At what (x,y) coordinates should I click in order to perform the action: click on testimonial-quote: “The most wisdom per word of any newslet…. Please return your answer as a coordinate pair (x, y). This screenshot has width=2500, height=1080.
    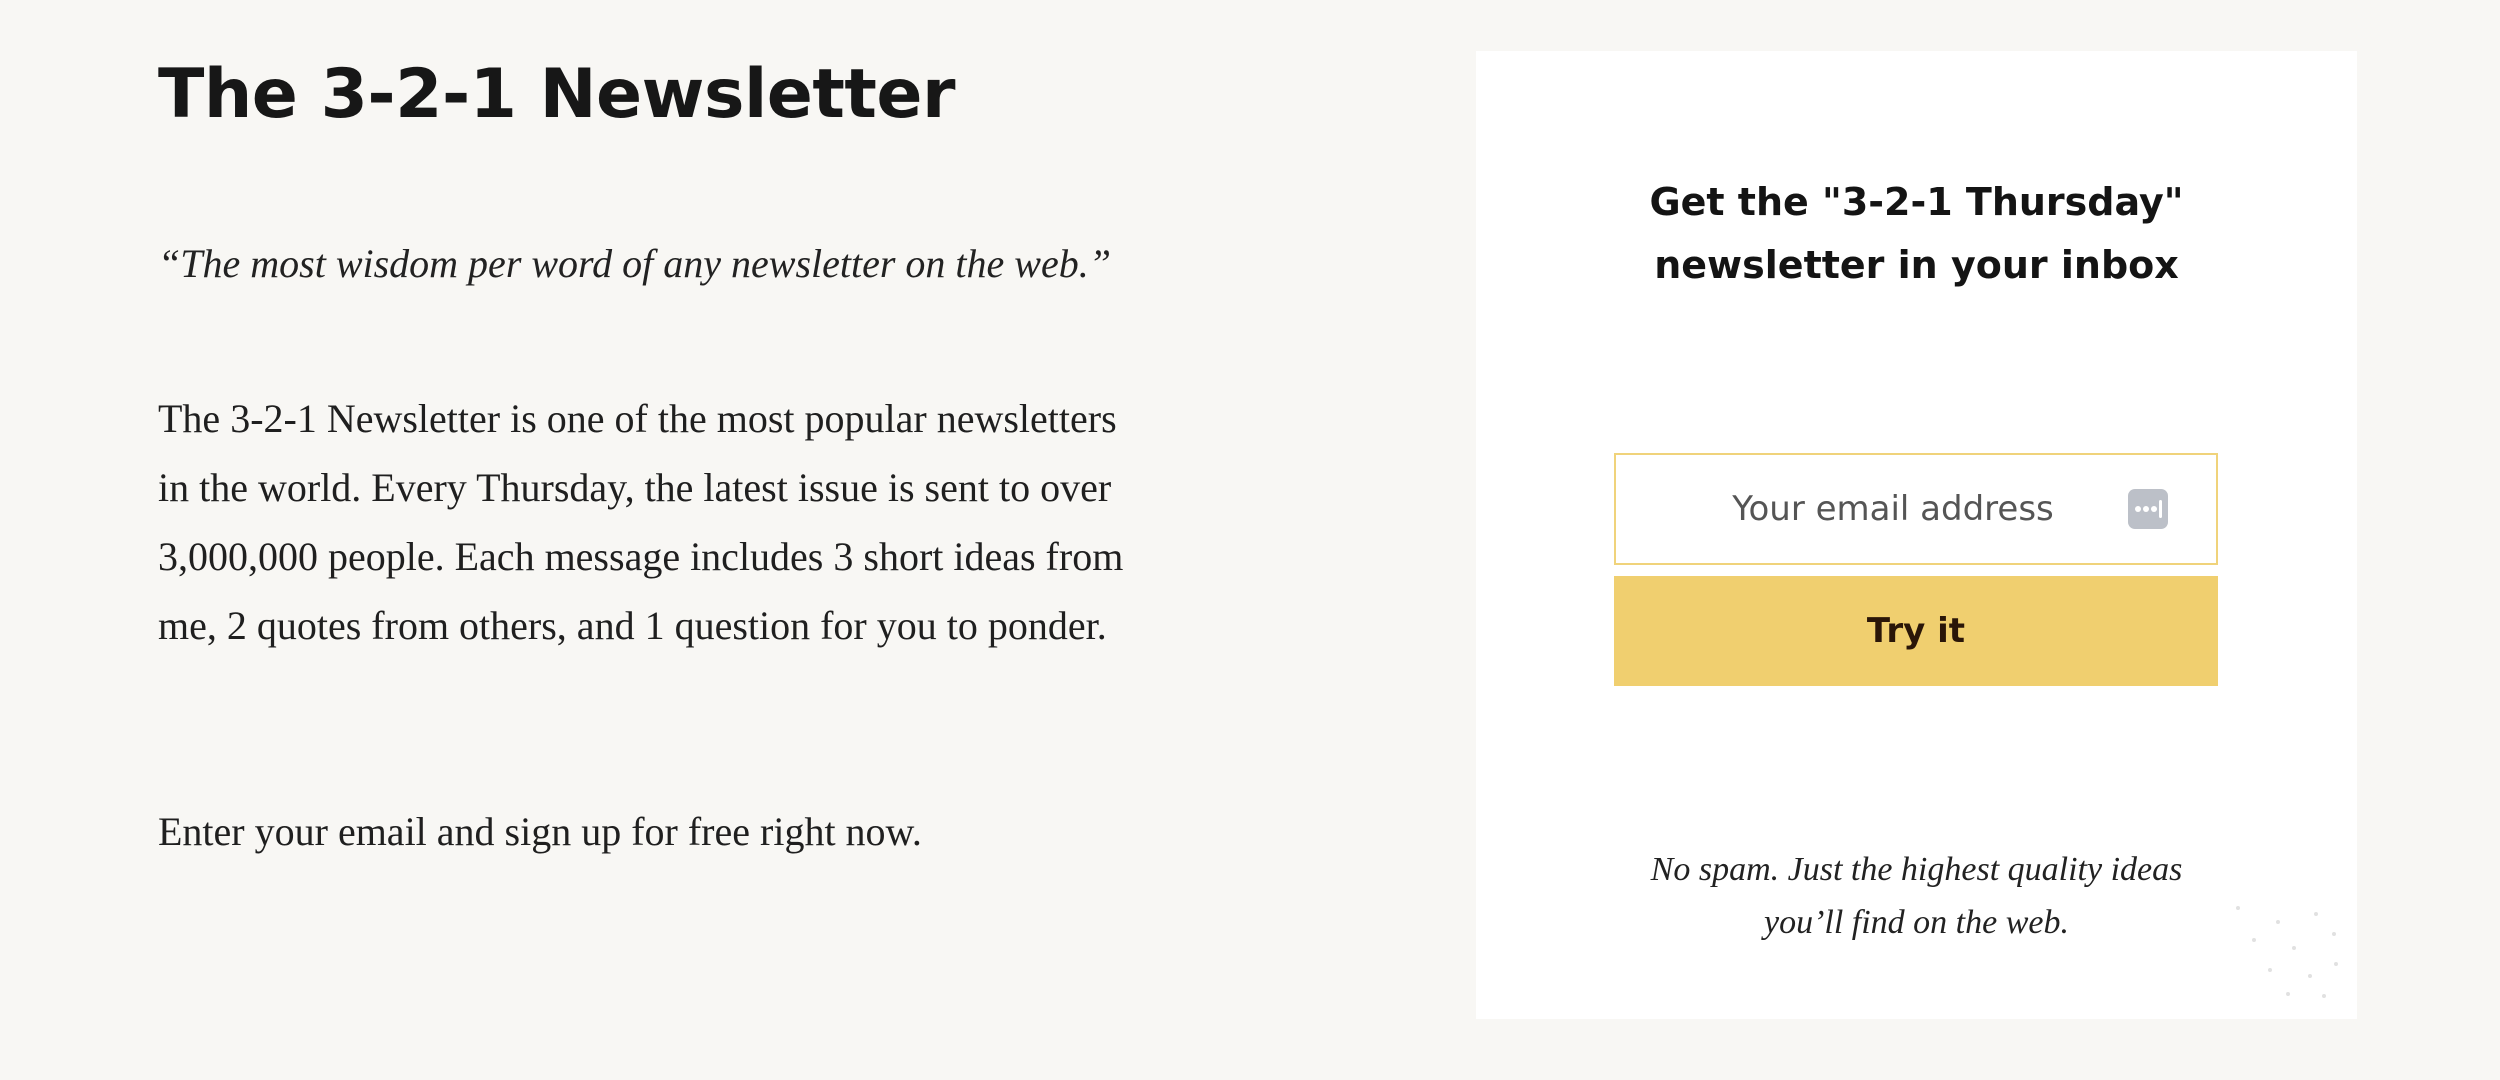
    Looking at the image, I should click on (634, 263).